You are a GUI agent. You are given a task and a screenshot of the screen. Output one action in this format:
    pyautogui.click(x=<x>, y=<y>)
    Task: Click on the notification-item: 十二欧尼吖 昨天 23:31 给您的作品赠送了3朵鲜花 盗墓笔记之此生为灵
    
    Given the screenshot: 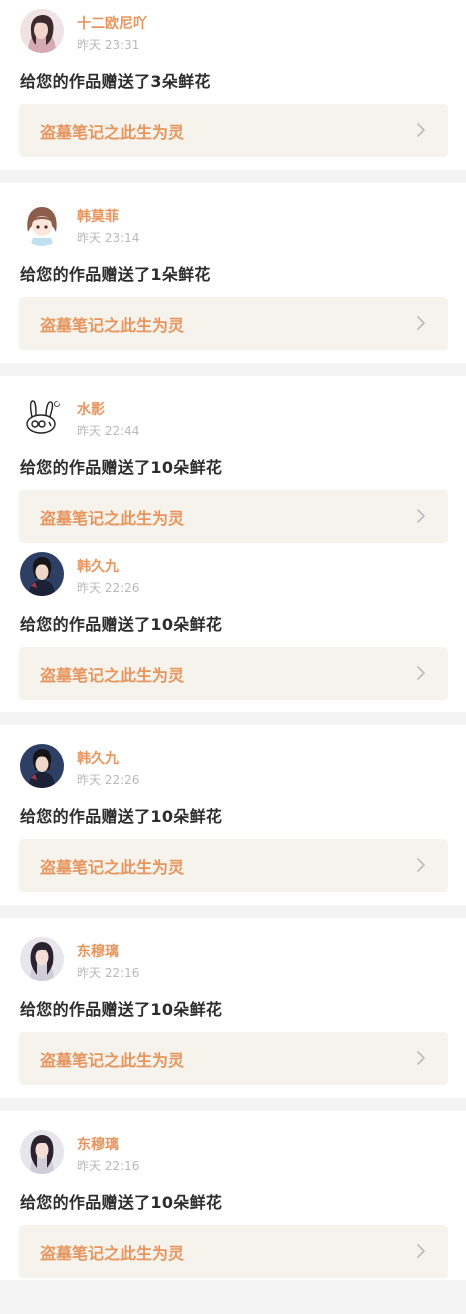 What is the action you would take?
    pyautogui.click(x=233, y=96)
    